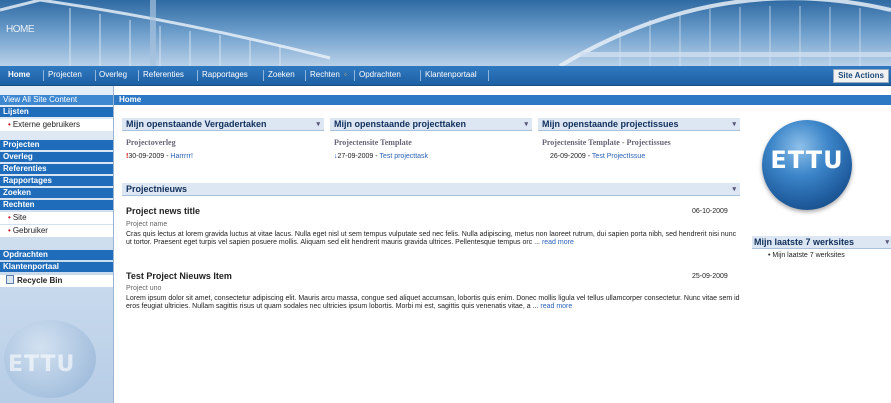  Describe the element at coordinates (56, 193) in the screenshot. I see `sidebar-heading-zoeken: Zoeken` at that location.